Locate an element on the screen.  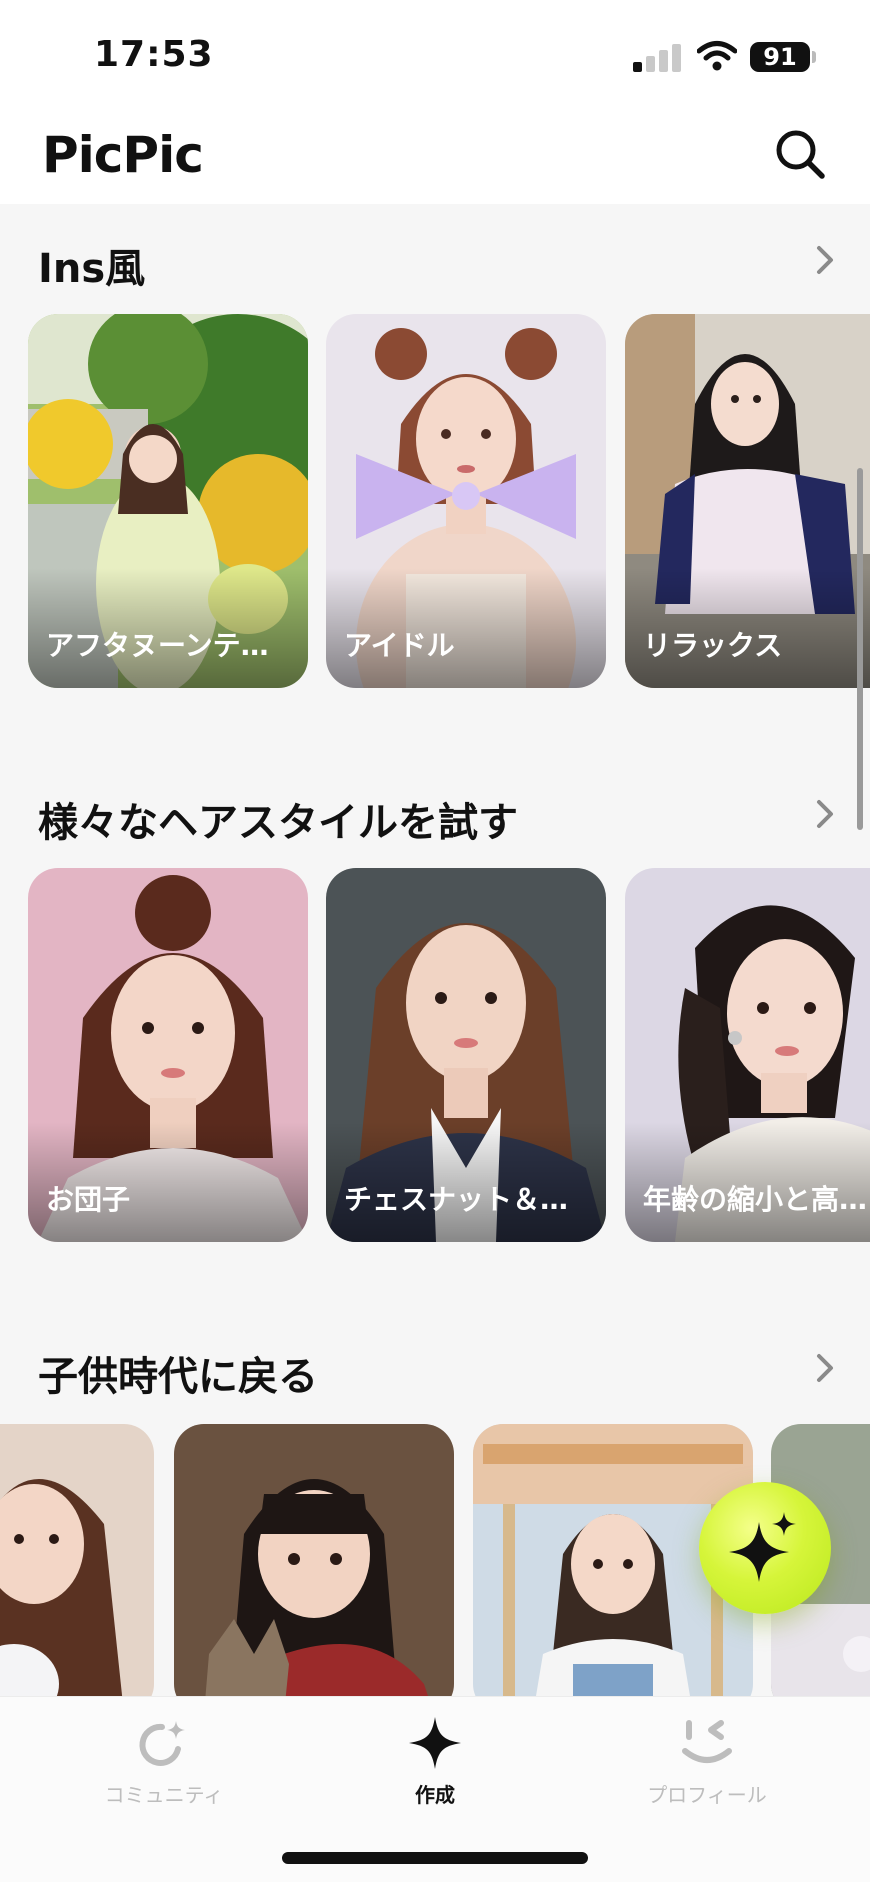
create-fab-button is located at coordinates (765, 1548).